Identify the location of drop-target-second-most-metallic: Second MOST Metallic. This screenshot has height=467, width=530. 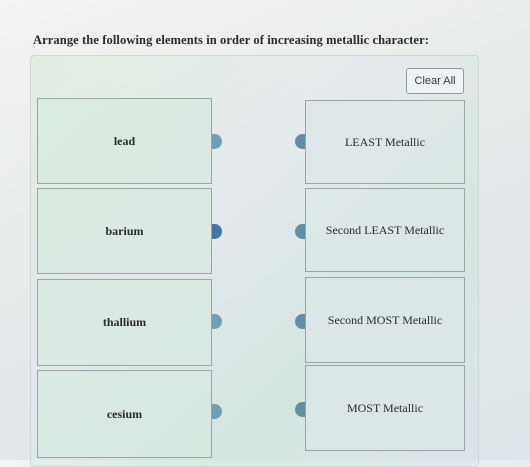
(385, 320).